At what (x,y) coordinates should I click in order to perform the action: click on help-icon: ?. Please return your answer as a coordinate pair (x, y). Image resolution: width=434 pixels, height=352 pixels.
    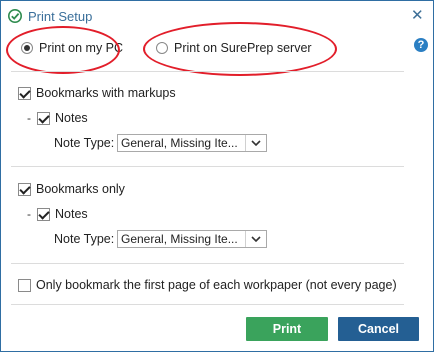
    Looking at the image, I should click on (421, 45).